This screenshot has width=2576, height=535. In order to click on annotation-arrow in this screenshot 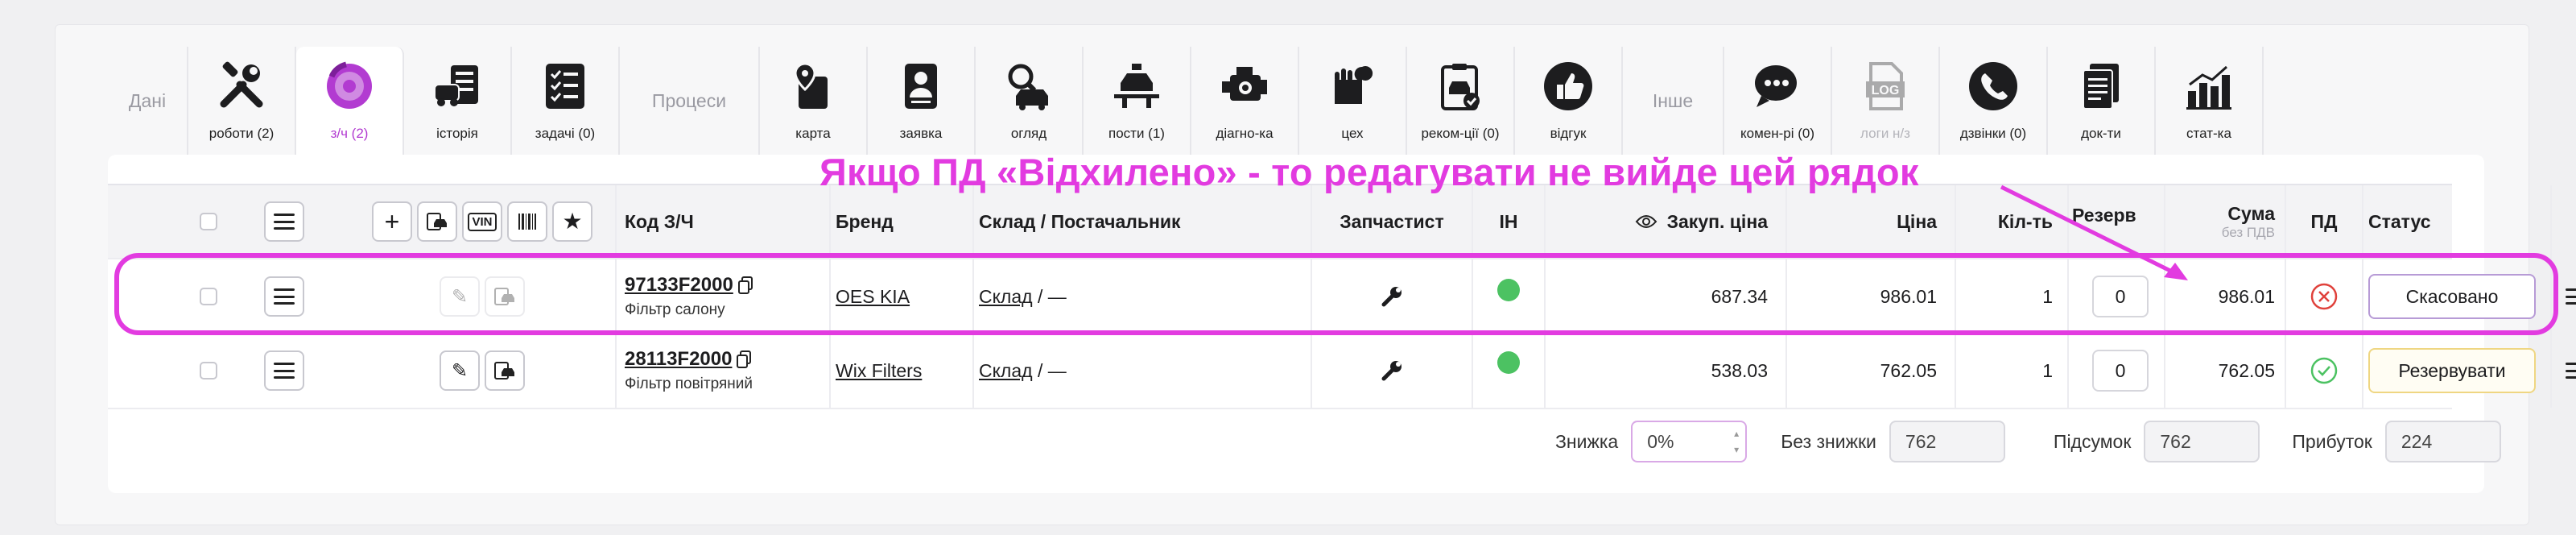, I will do `click(2094, 233)`.